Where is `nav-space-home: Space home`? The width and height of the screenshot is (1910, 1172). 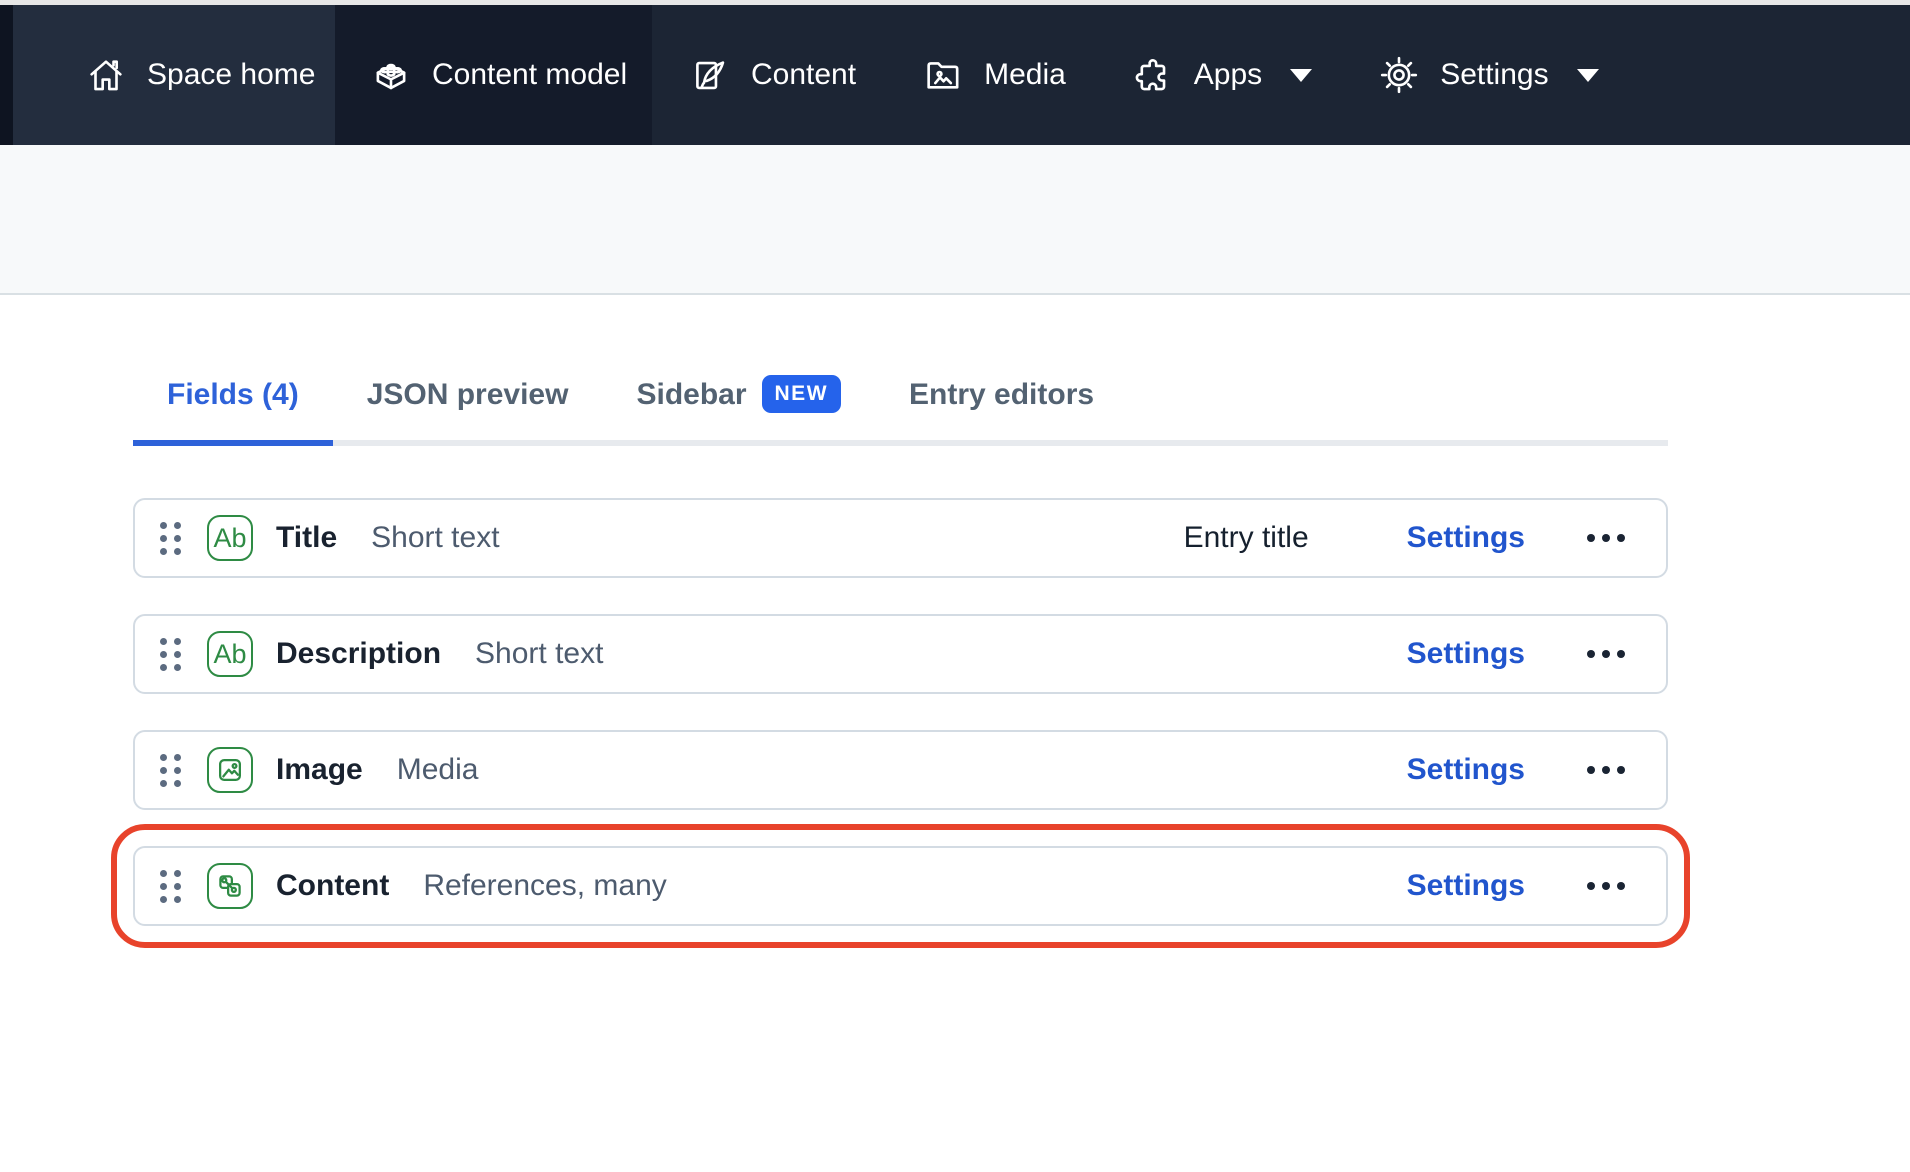 nav-space-home: Space home is located at coordinates (174, 75).